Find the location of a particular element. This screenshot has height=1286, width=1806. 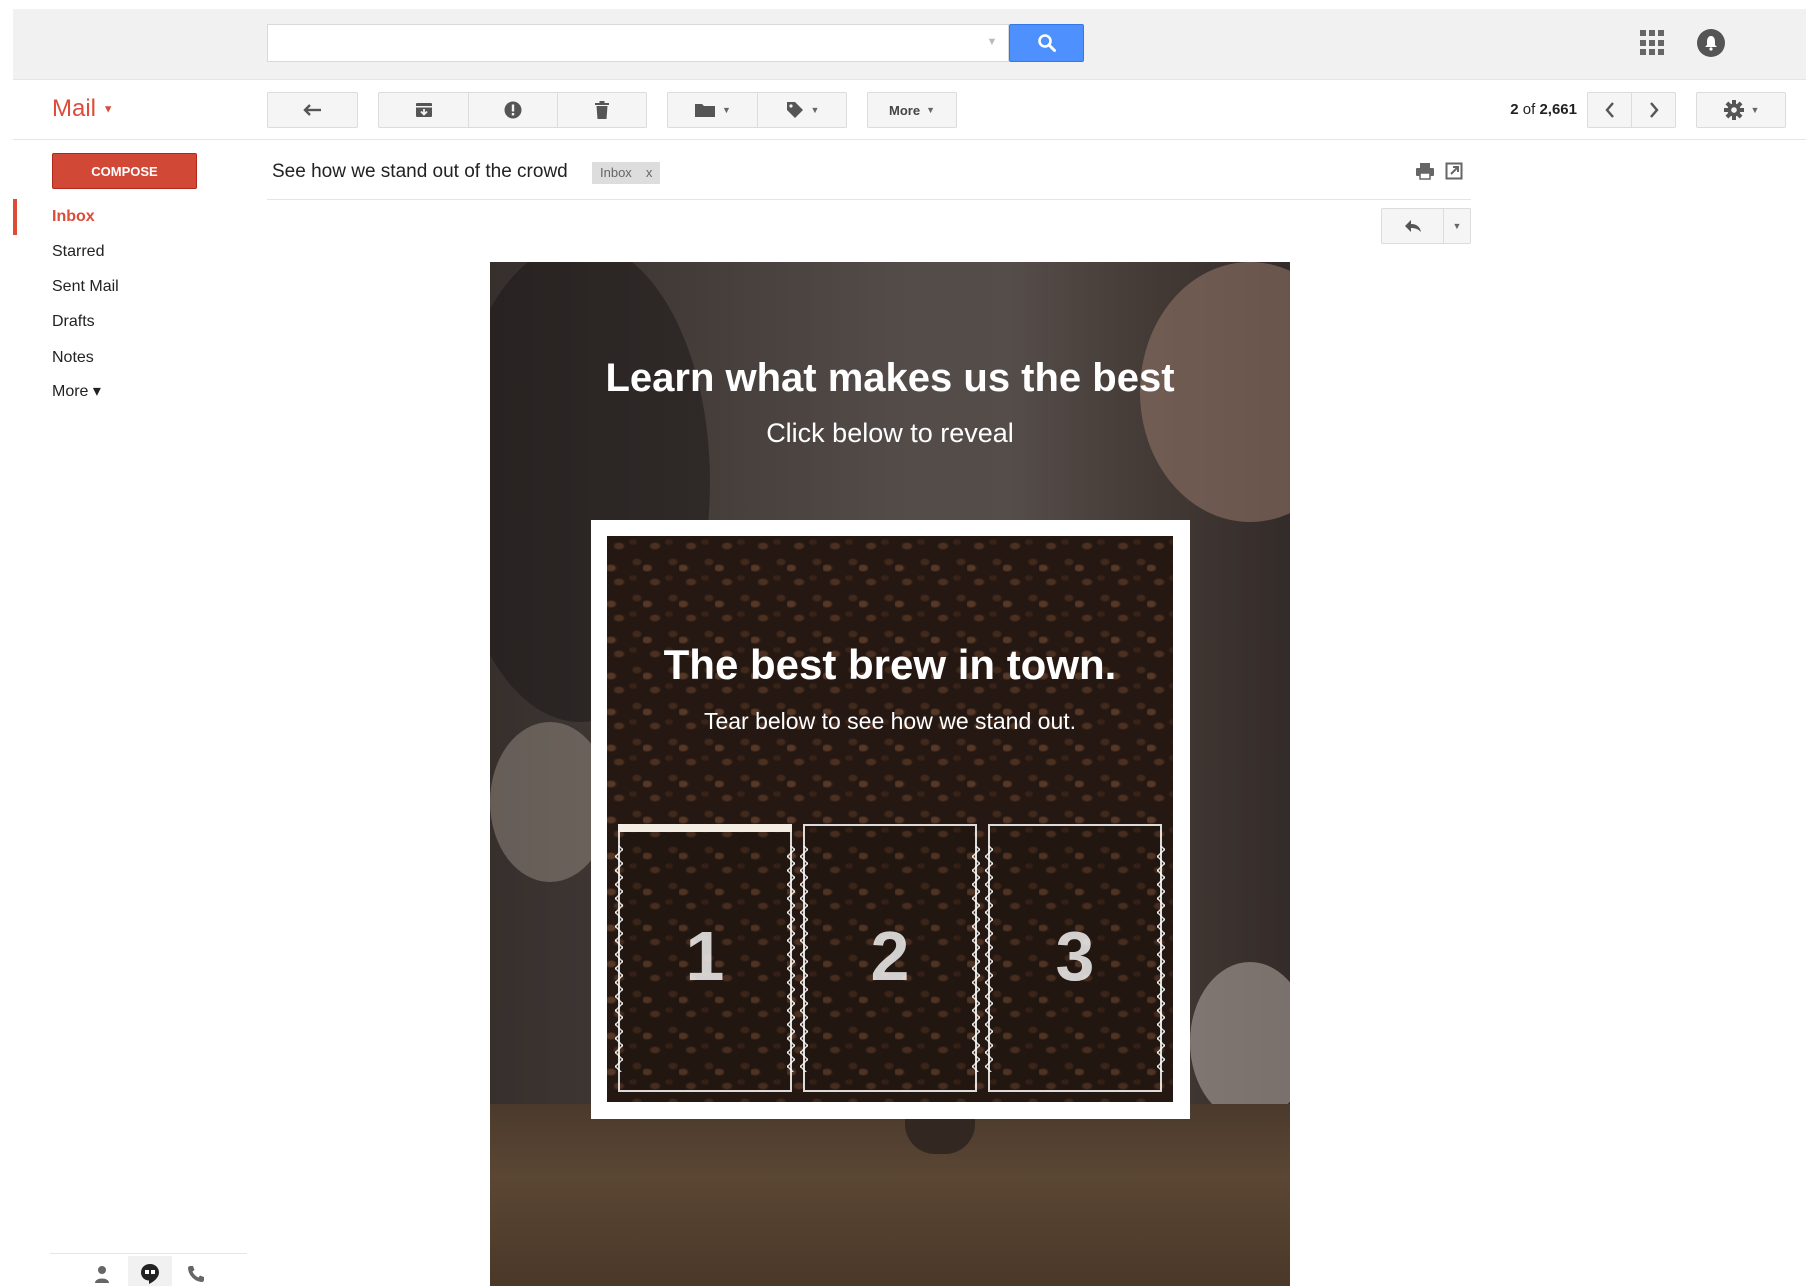

move-to-button: ▼ is located at coordinates (712, 110).